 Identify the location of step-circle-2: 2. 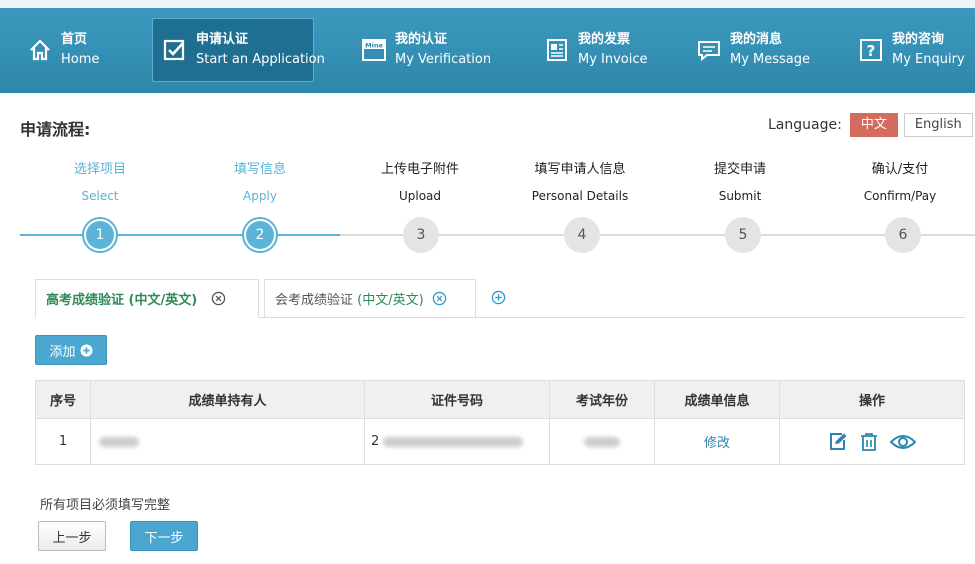
(260, 235).